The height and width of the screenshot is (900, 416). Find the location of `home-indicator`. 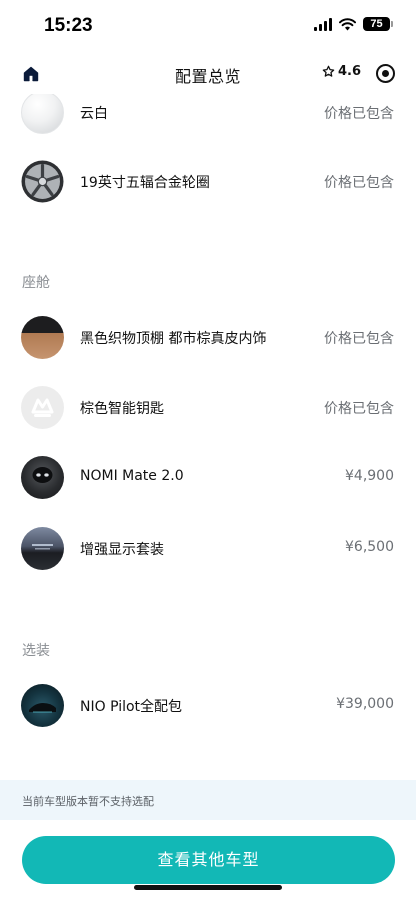

home-indicator is located at coordinates (208, 887).